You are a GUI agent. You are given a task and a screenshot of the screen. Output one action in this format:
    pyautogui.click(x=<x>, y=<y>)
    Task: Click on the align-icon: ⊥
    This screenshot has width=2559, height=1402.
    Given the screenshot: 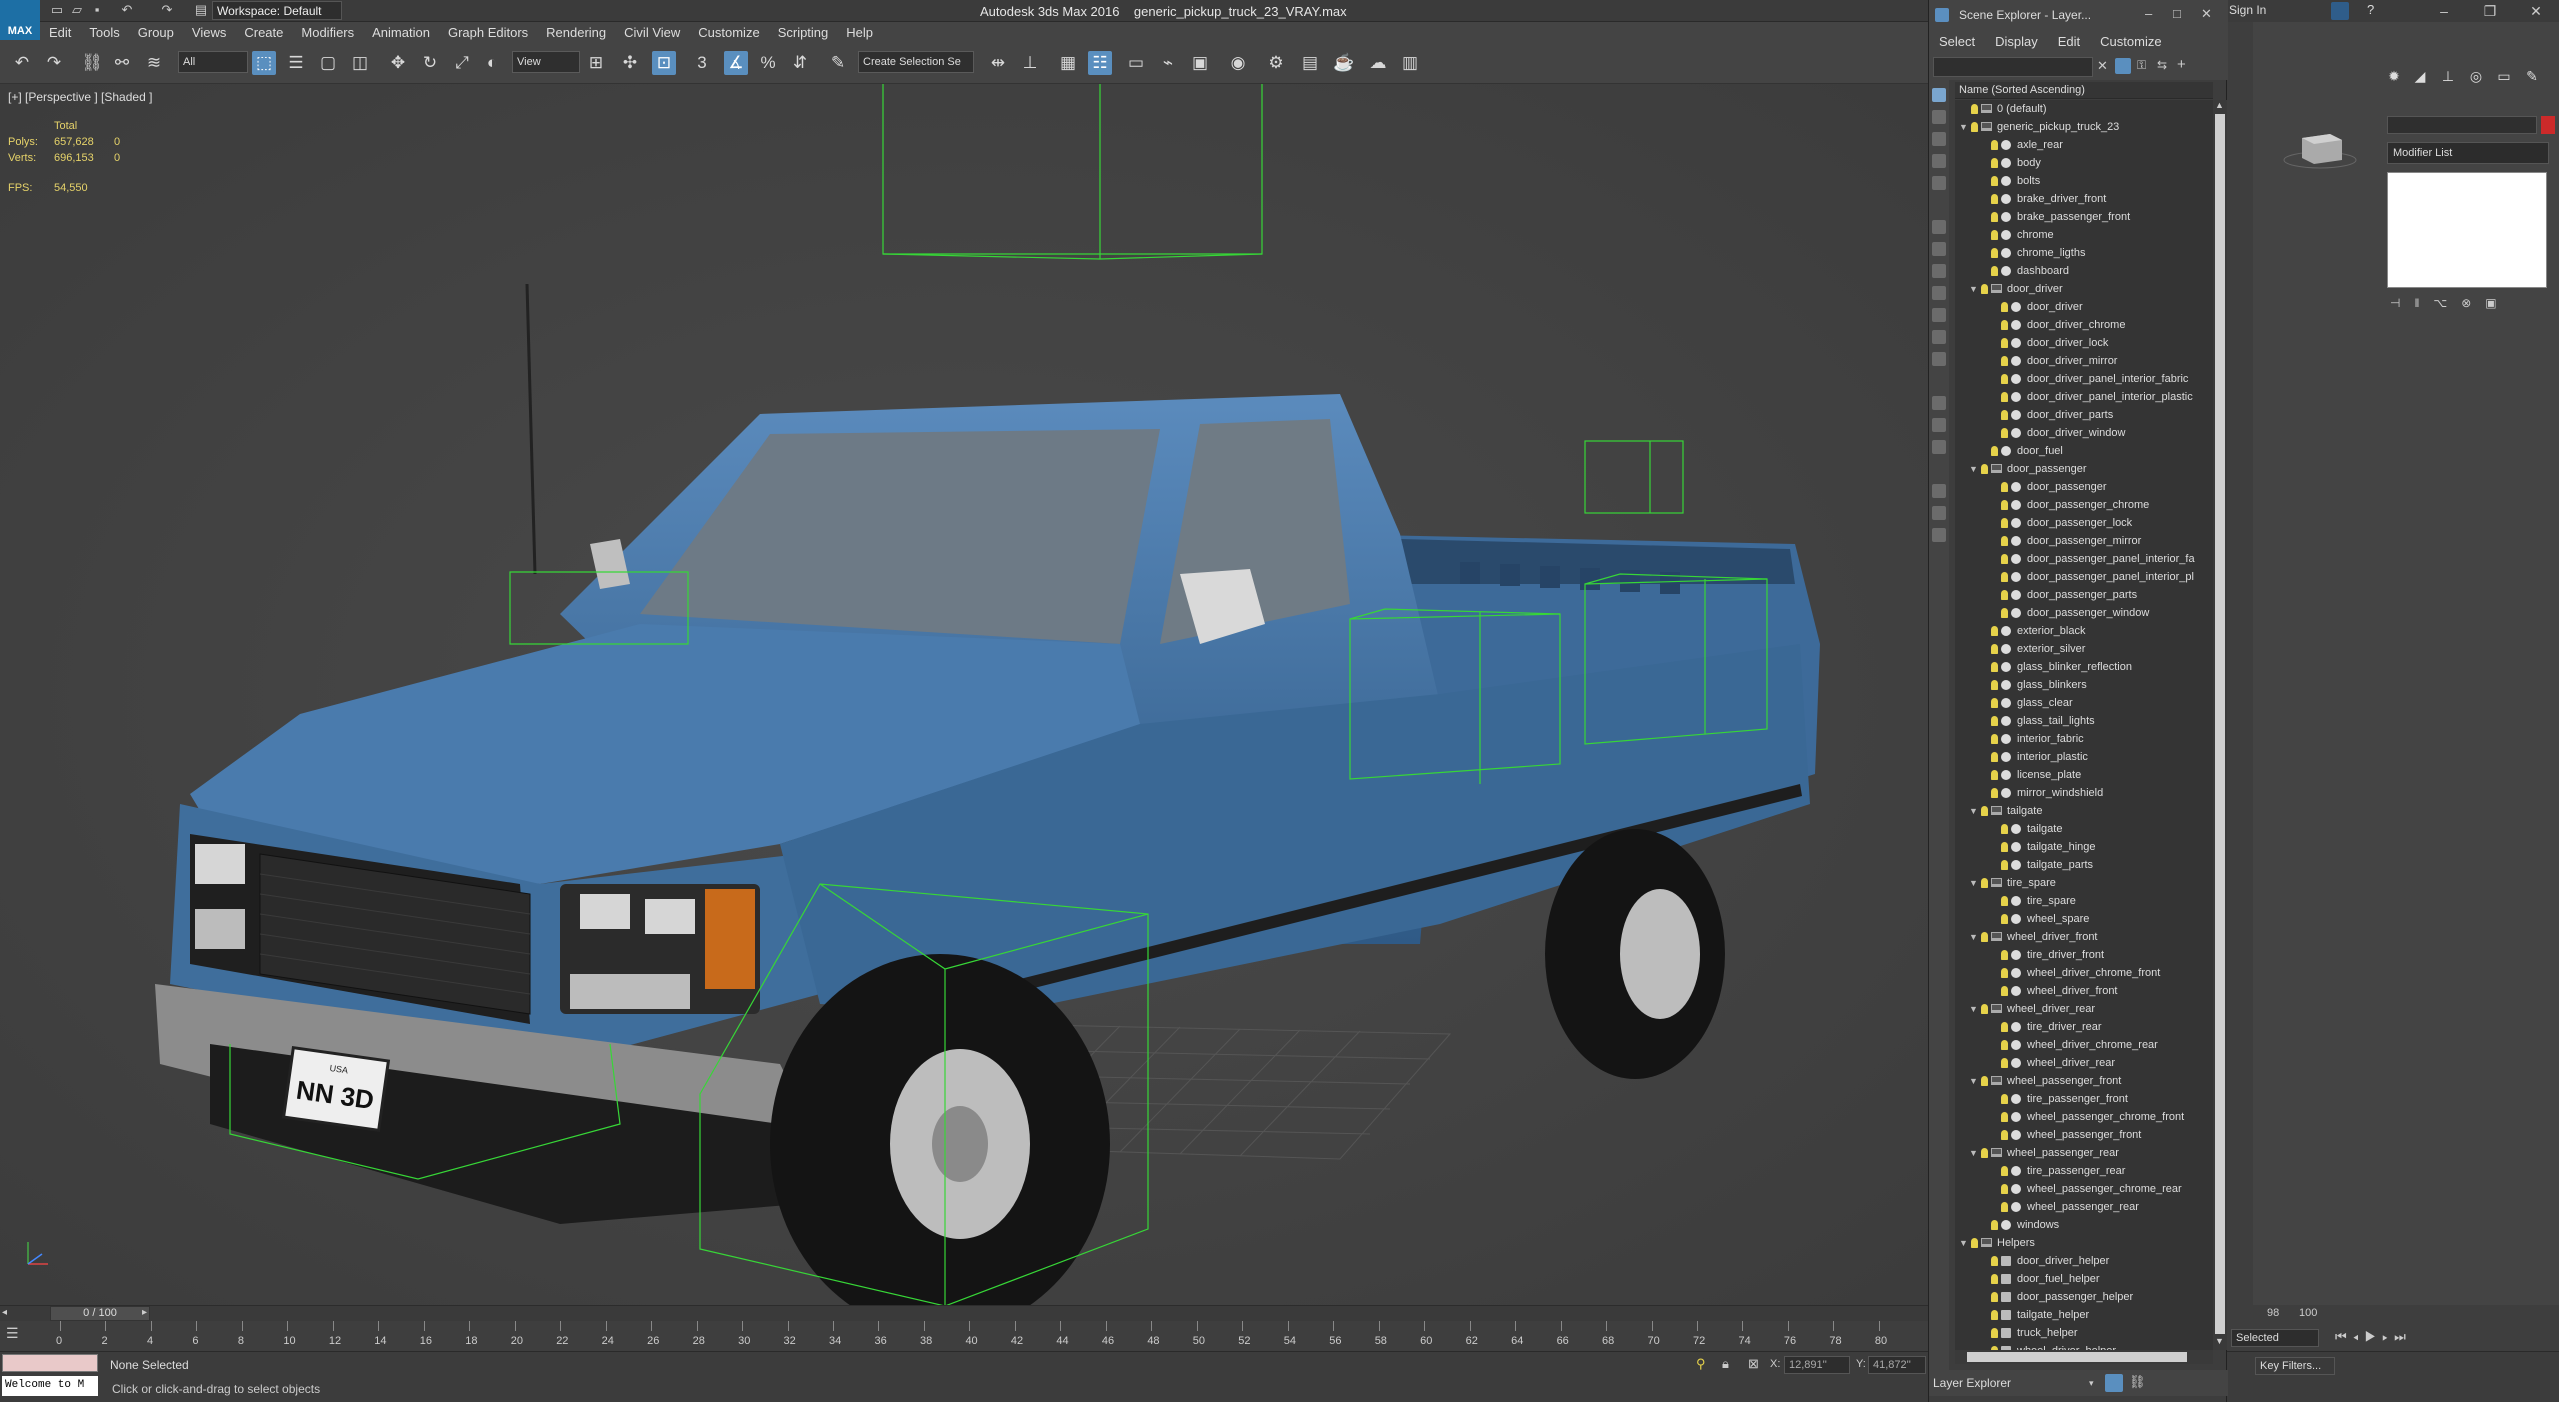 What is the action you would take?
    pyautogui.click(x=1030, y=63)
    